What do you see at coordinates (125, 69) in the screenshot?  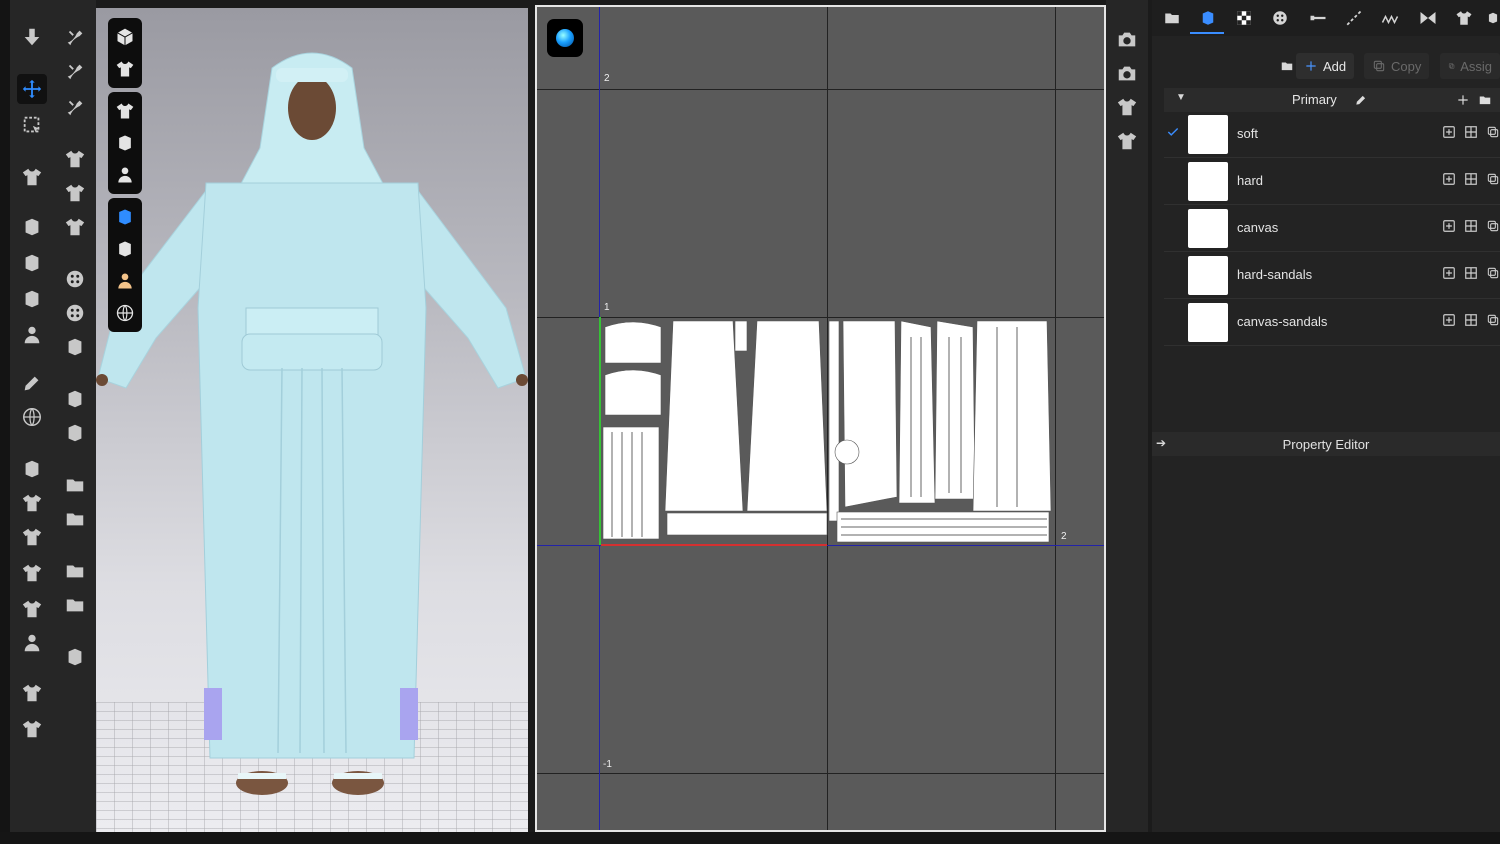 I see `shirt-solid-icon` at bounding box center [125, 69].